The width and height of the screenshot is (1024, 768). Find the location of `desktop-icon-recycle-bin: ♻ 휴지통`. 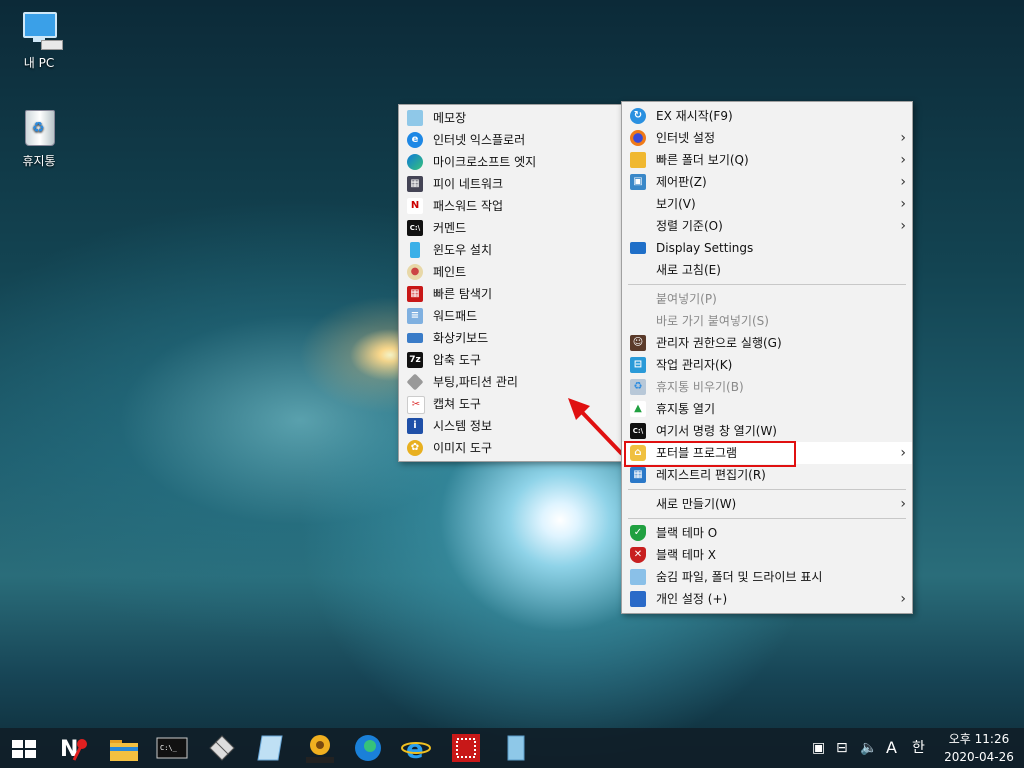

desktop-icon-recycle-bin: ♻ 휴지통 is located at coordinates (39, 138).